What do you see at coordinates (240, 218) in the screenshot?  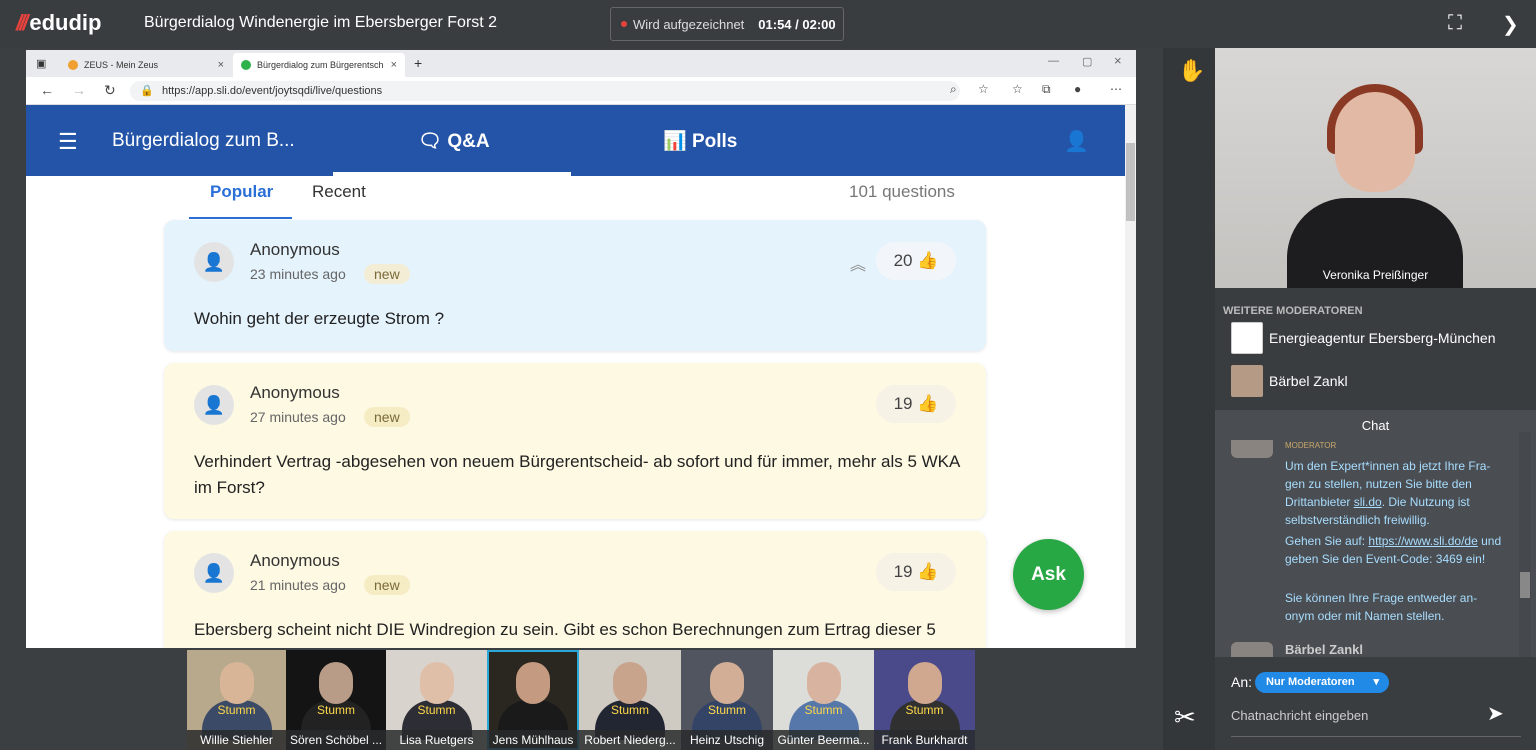 I see `popular-underline` at bounding box center [240, 218].